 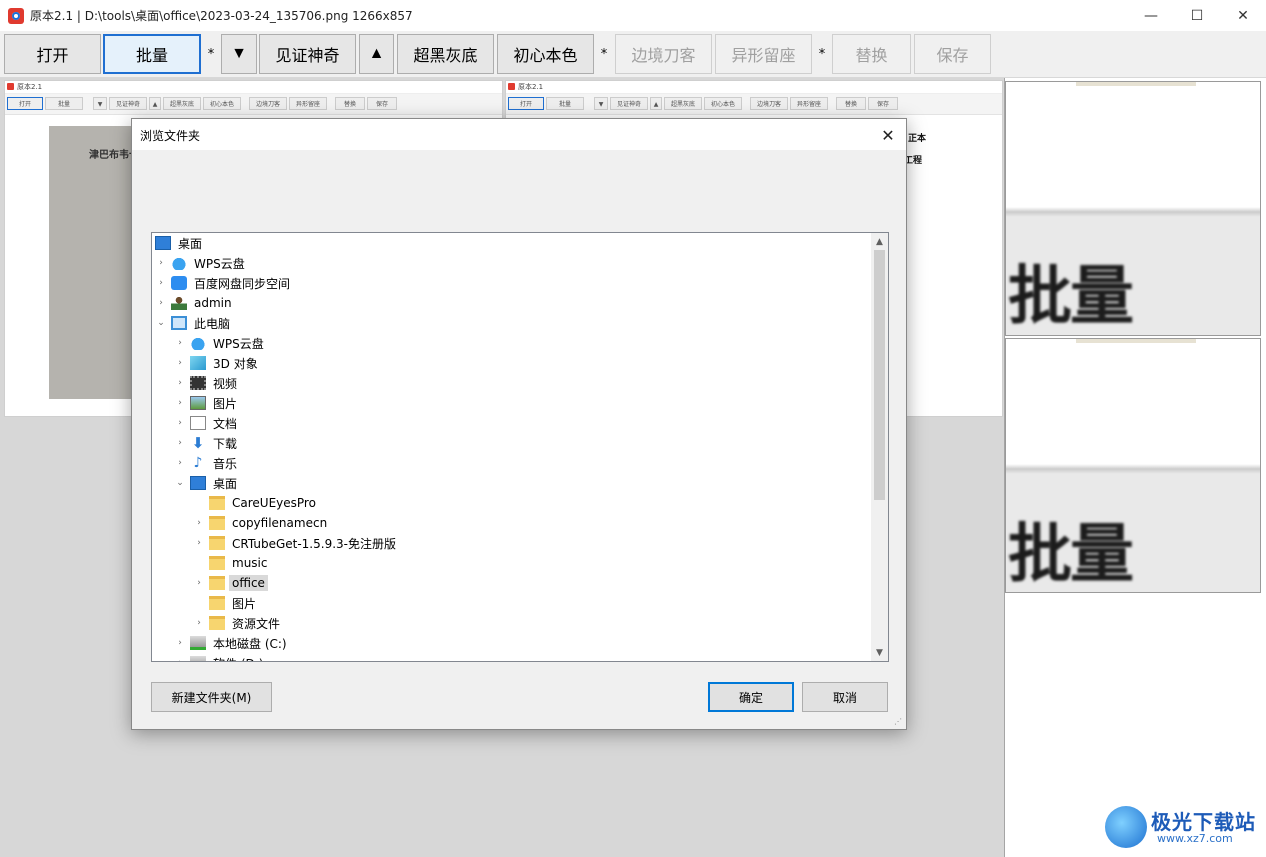 What do you see at coordinates (206, 383) in the screenshot?
I see `tree-item: › 视频` at bounding box center [206, 383].